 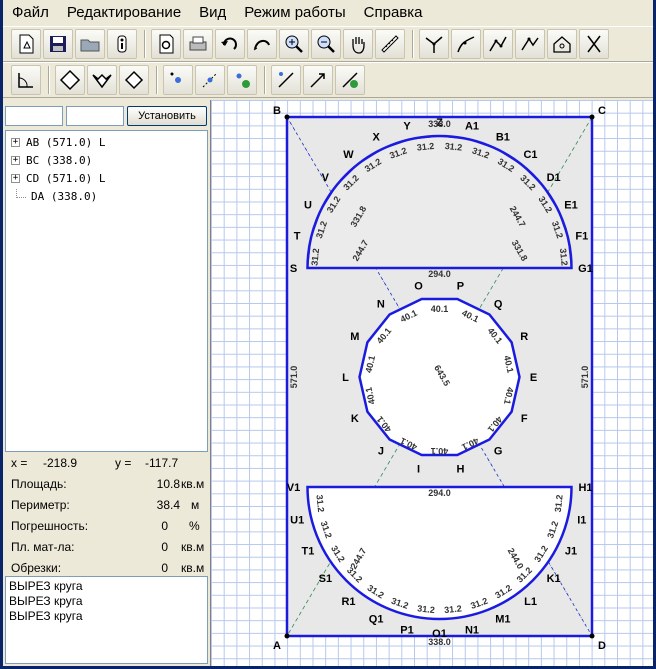 I want to click on print-icon, so click(x=198, y=44).